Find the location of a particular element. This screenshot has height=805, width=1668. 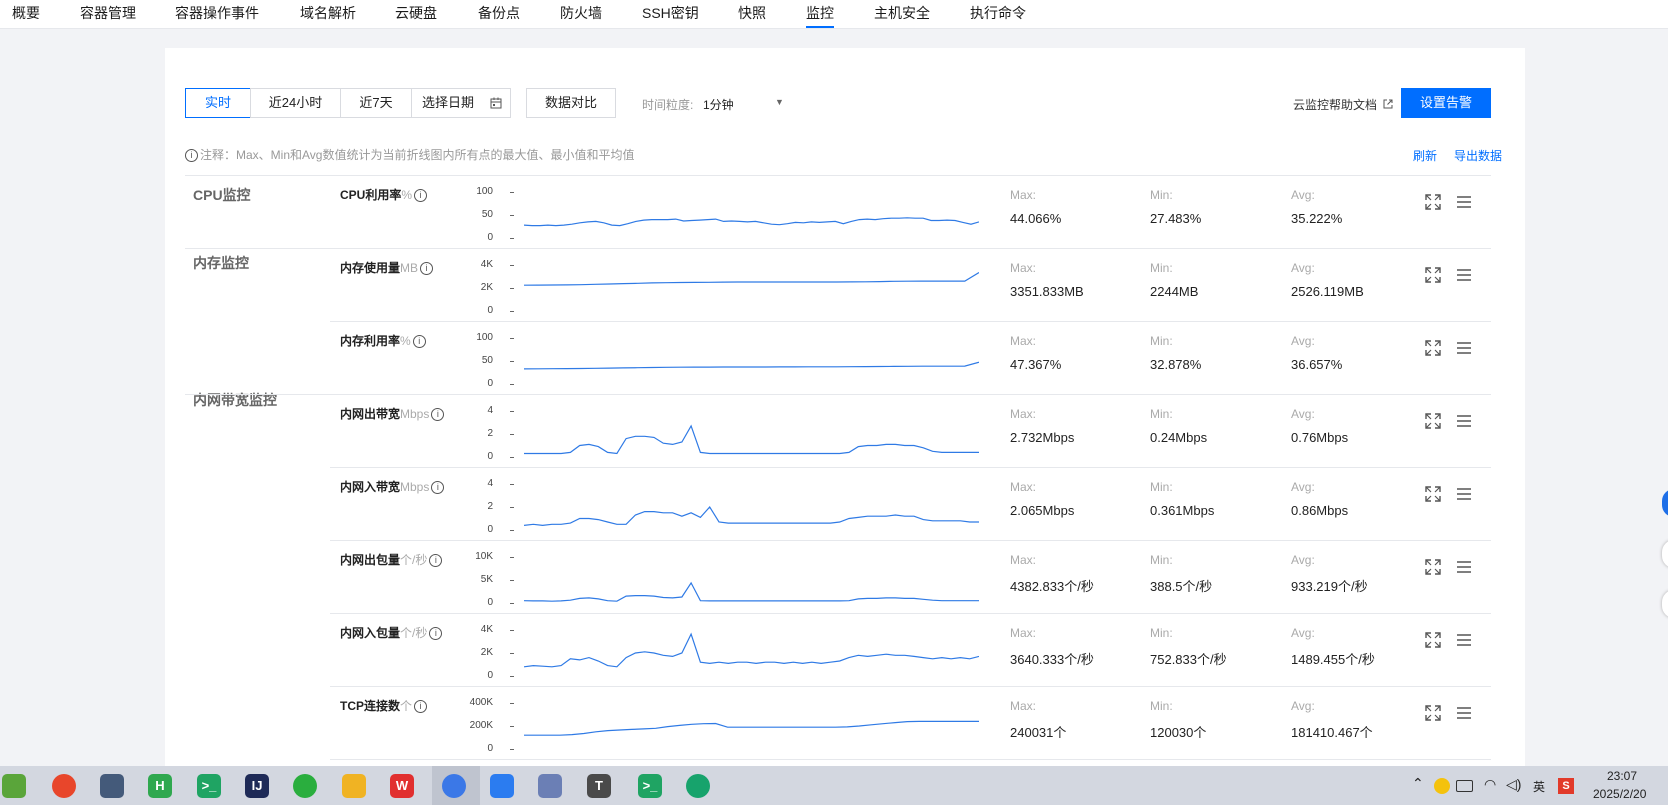

granularity-select: 1分钟 ▼ is located at coordinates (748, 103).